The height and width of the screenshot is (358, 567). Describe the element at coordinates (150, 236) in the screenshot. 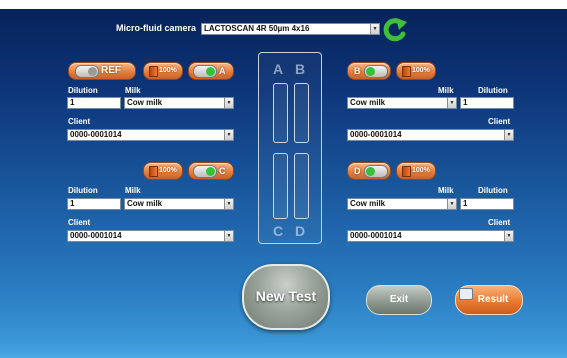

I see `client-select-c: 0000-0001014 ▼` at that location.